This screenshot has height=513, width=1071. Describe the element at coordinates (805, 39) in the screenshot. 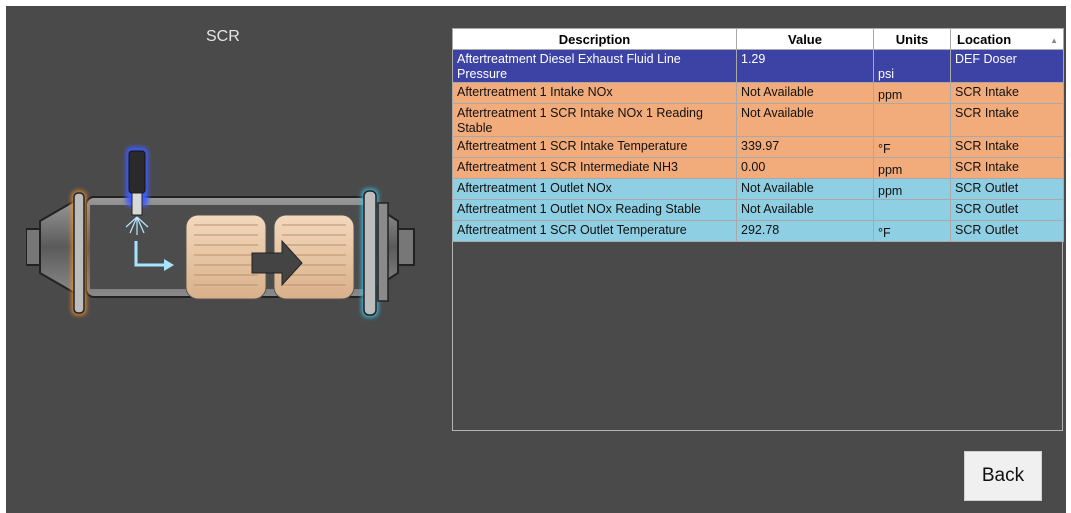

I see `column-header-value: Value` at that location.